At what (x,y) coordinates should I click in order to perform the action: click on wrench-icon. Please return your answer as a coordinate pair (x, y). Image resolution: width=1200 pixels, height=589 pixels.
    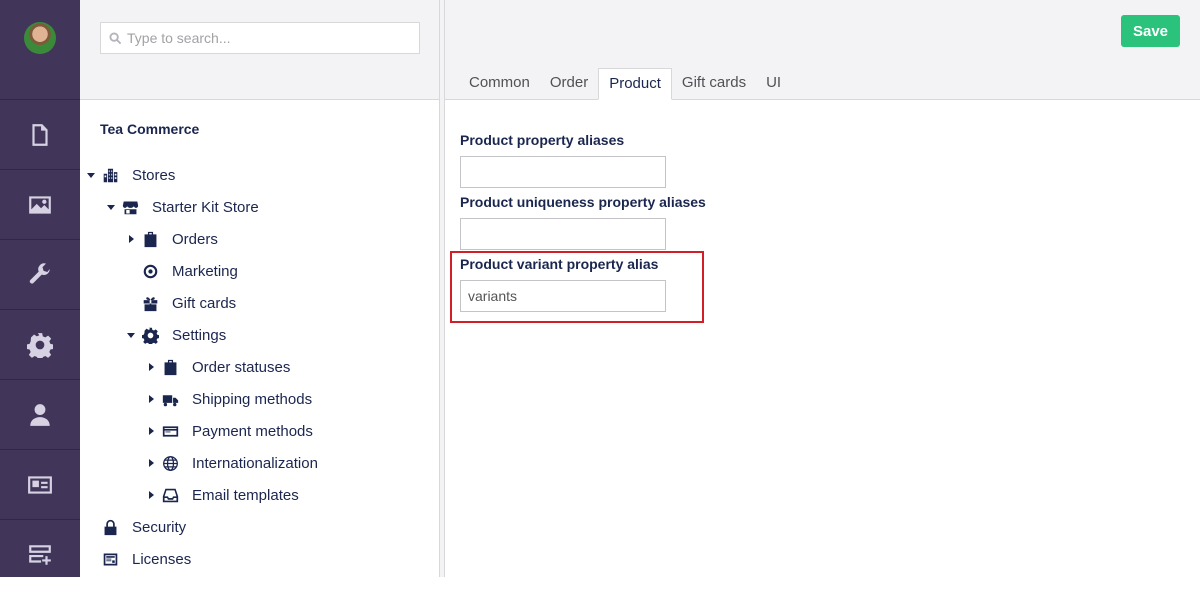
    Looking at the image, I should click on (39, 273).